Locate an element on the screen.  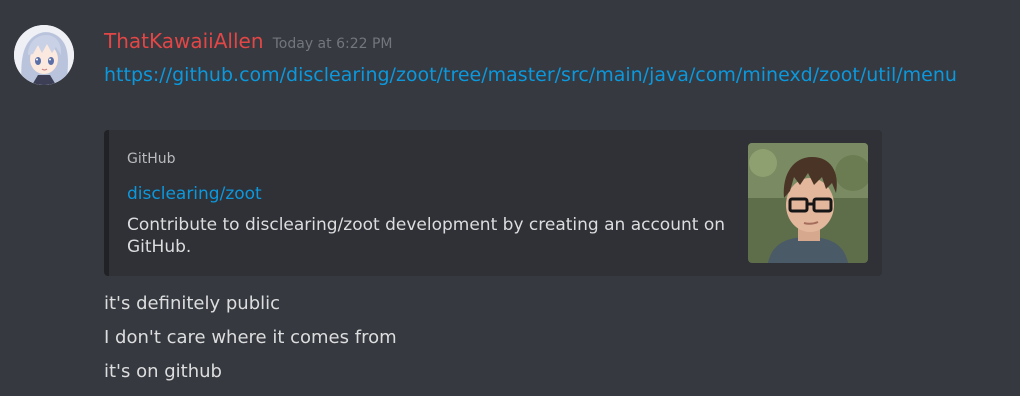
embed-provider: GitHub is located at coordinates (151, 159).